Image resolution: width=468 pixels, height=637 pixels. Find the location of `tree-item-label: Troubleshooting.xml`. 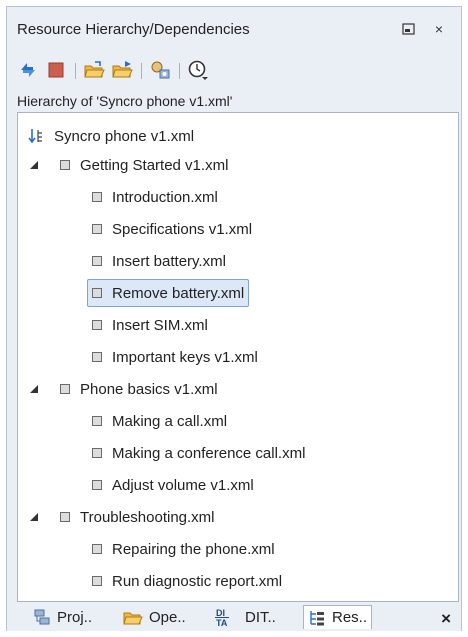

tree-item-label: Troubleshooting.xml is located at coordinates (147, 517).